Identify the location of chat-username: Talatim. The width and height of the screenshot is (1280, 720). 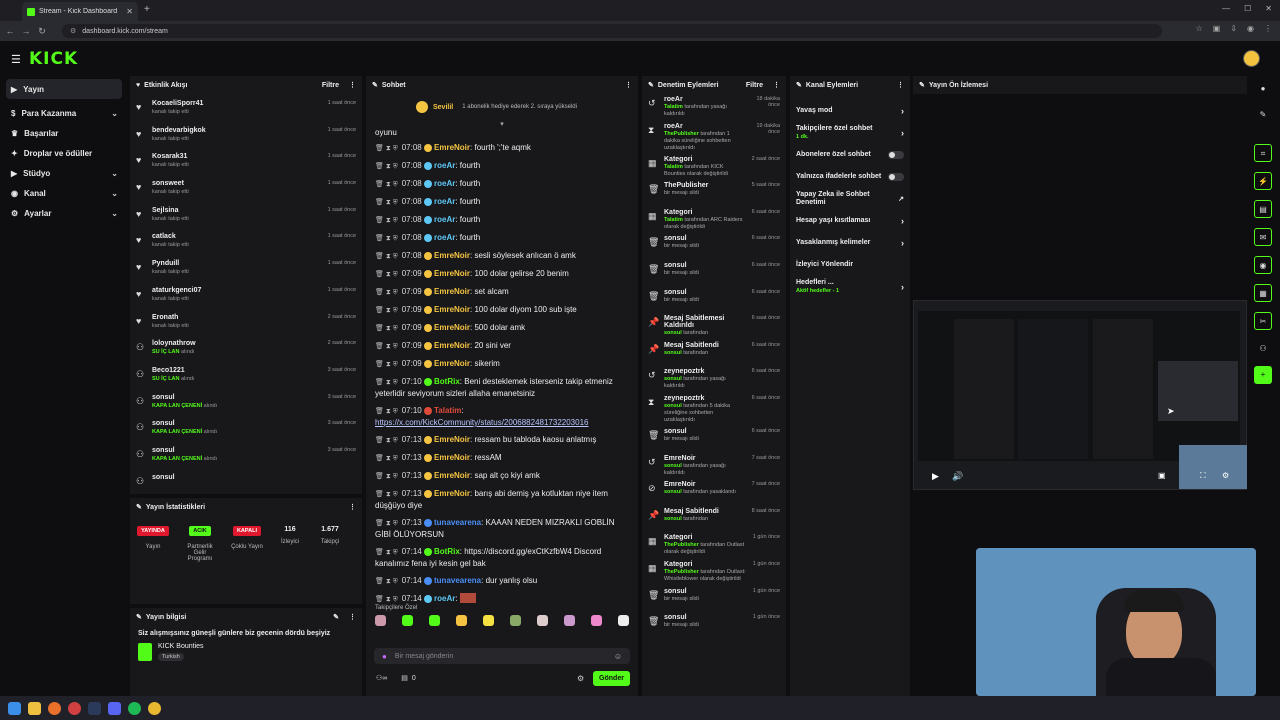
(447, 410).